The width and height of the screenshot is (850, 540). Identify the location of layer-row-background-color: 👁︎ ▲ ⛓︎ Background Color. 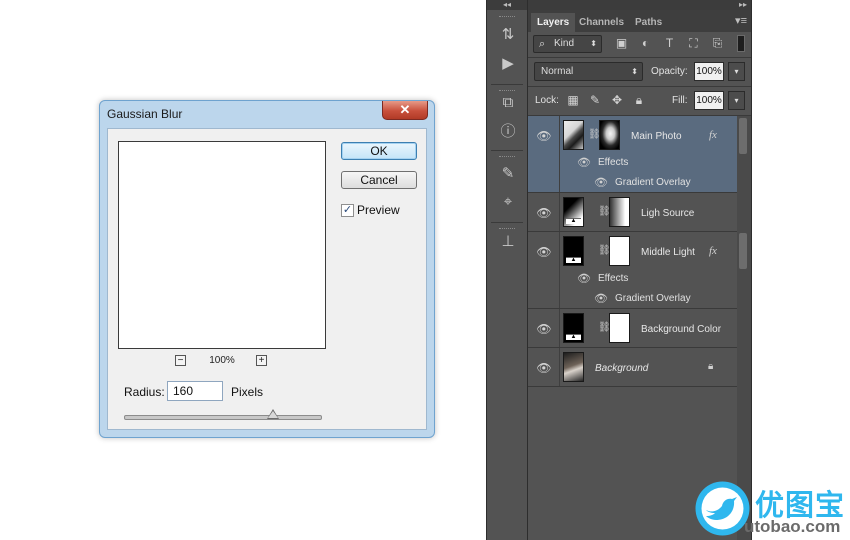
(632, 328).